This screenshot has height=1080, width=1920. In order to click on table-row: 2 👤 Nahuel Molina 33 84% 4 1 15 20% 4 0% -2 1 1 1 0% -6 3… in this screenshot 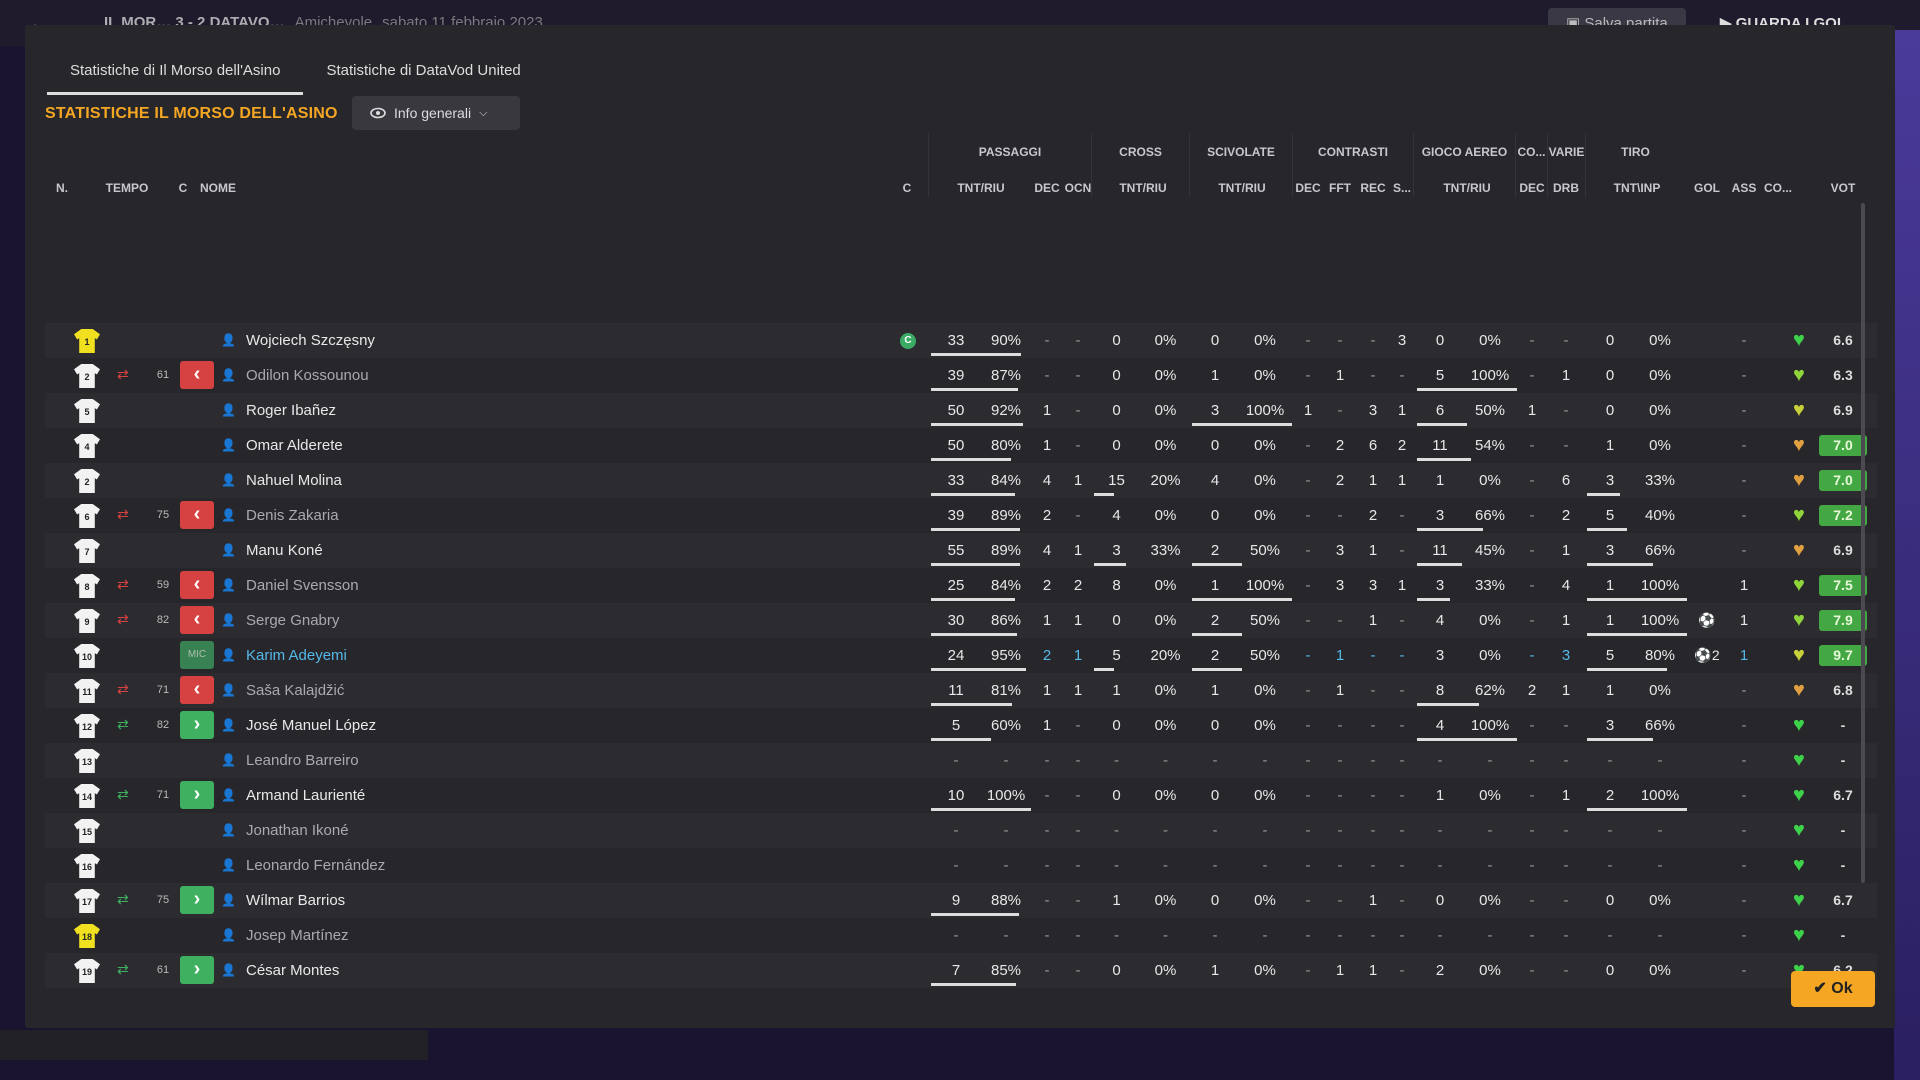, I will do `click(961, 480)`.